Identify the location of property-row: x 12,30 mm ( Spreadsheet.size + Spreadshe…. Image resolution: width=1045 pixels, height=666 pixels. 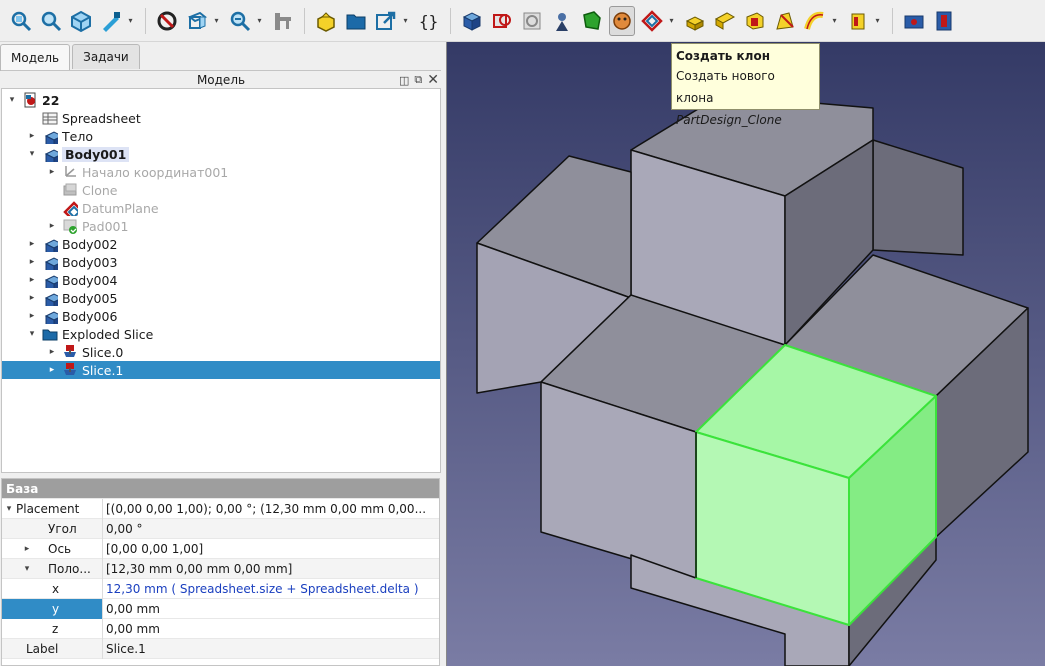
(220, 589).